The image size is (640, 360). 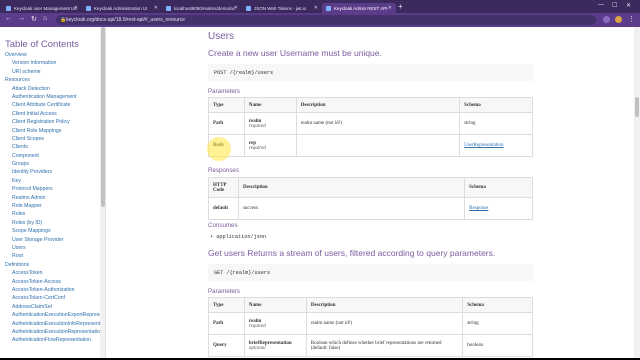 I want to click on reload-icon: ↻, so click(x=34, y=19).